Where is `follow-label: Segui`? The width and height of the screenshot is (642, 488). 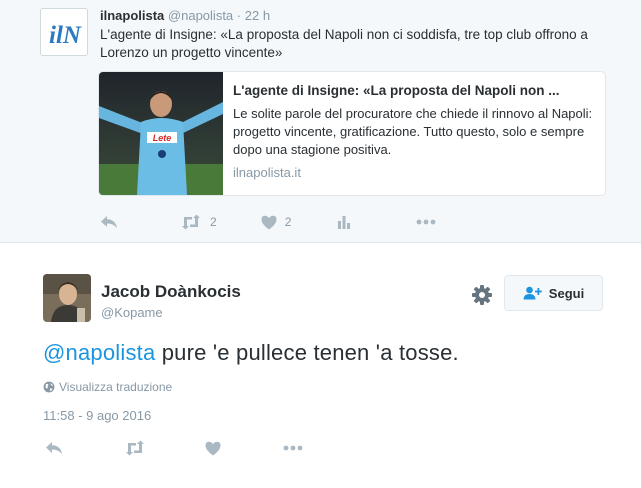 follow-label: Segui is located at coordinates (566, 293).